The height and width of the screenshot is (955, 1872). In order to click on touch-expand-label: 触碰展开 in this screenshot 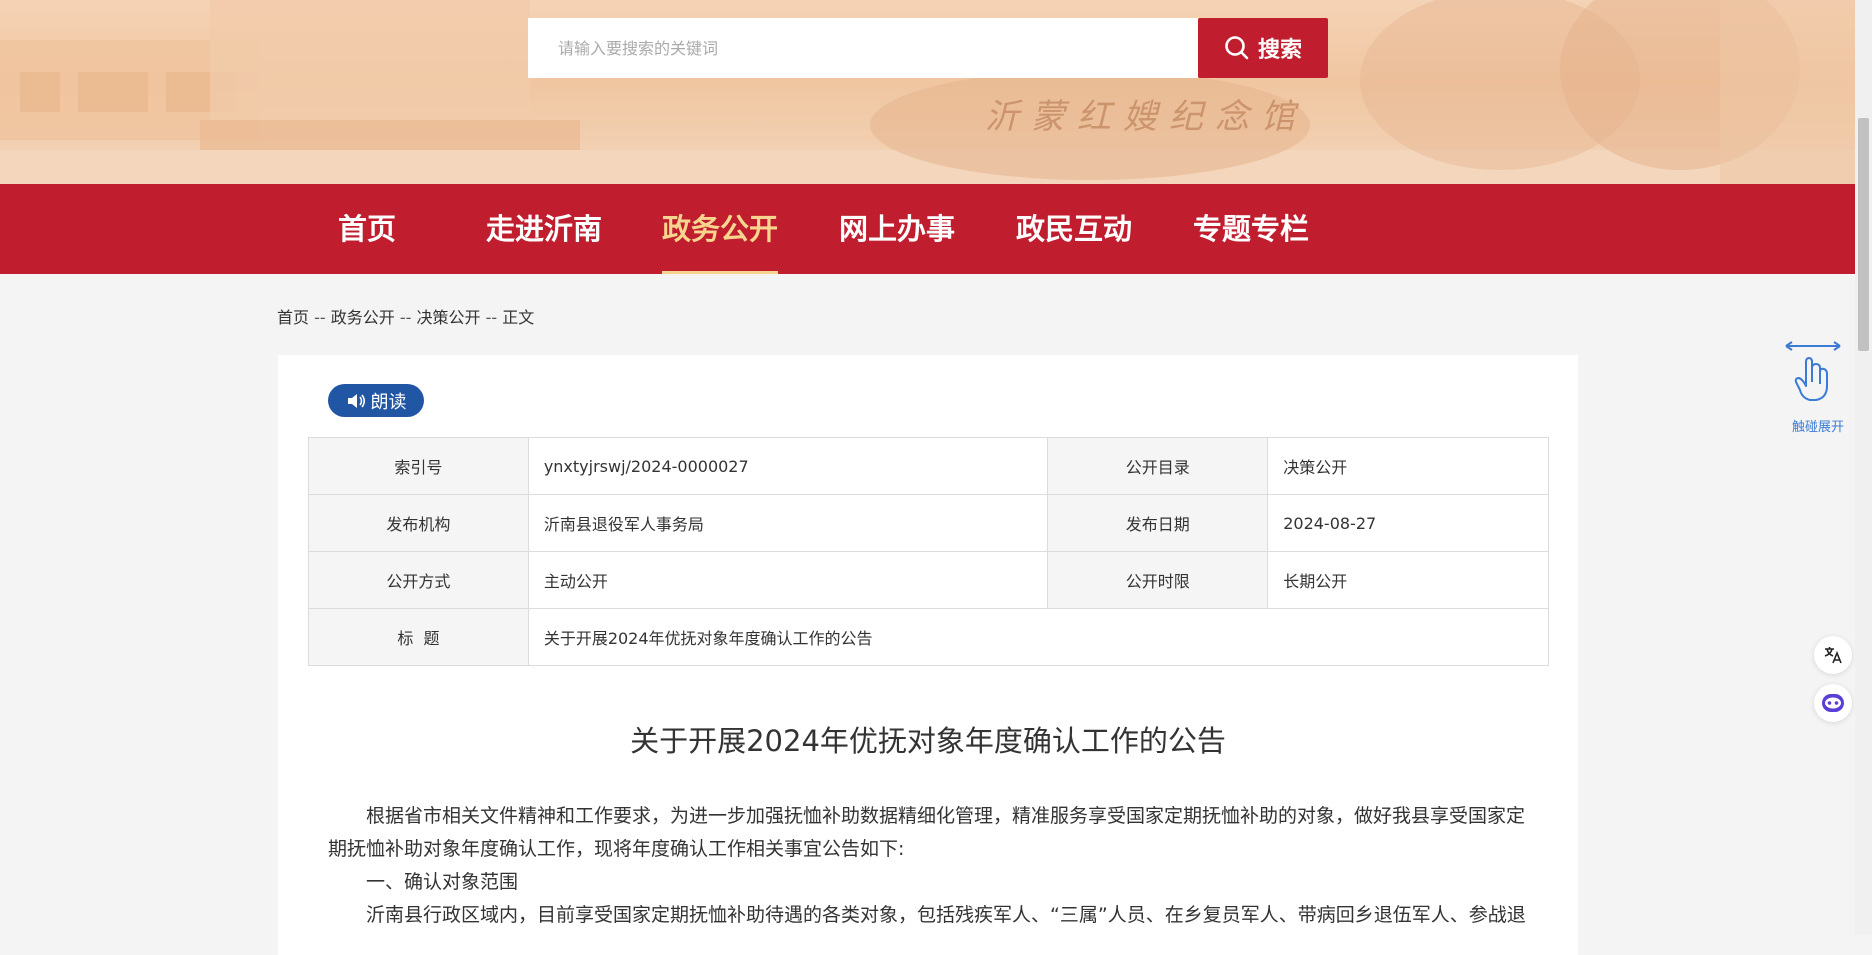, I will do `click(1817, 427)`.